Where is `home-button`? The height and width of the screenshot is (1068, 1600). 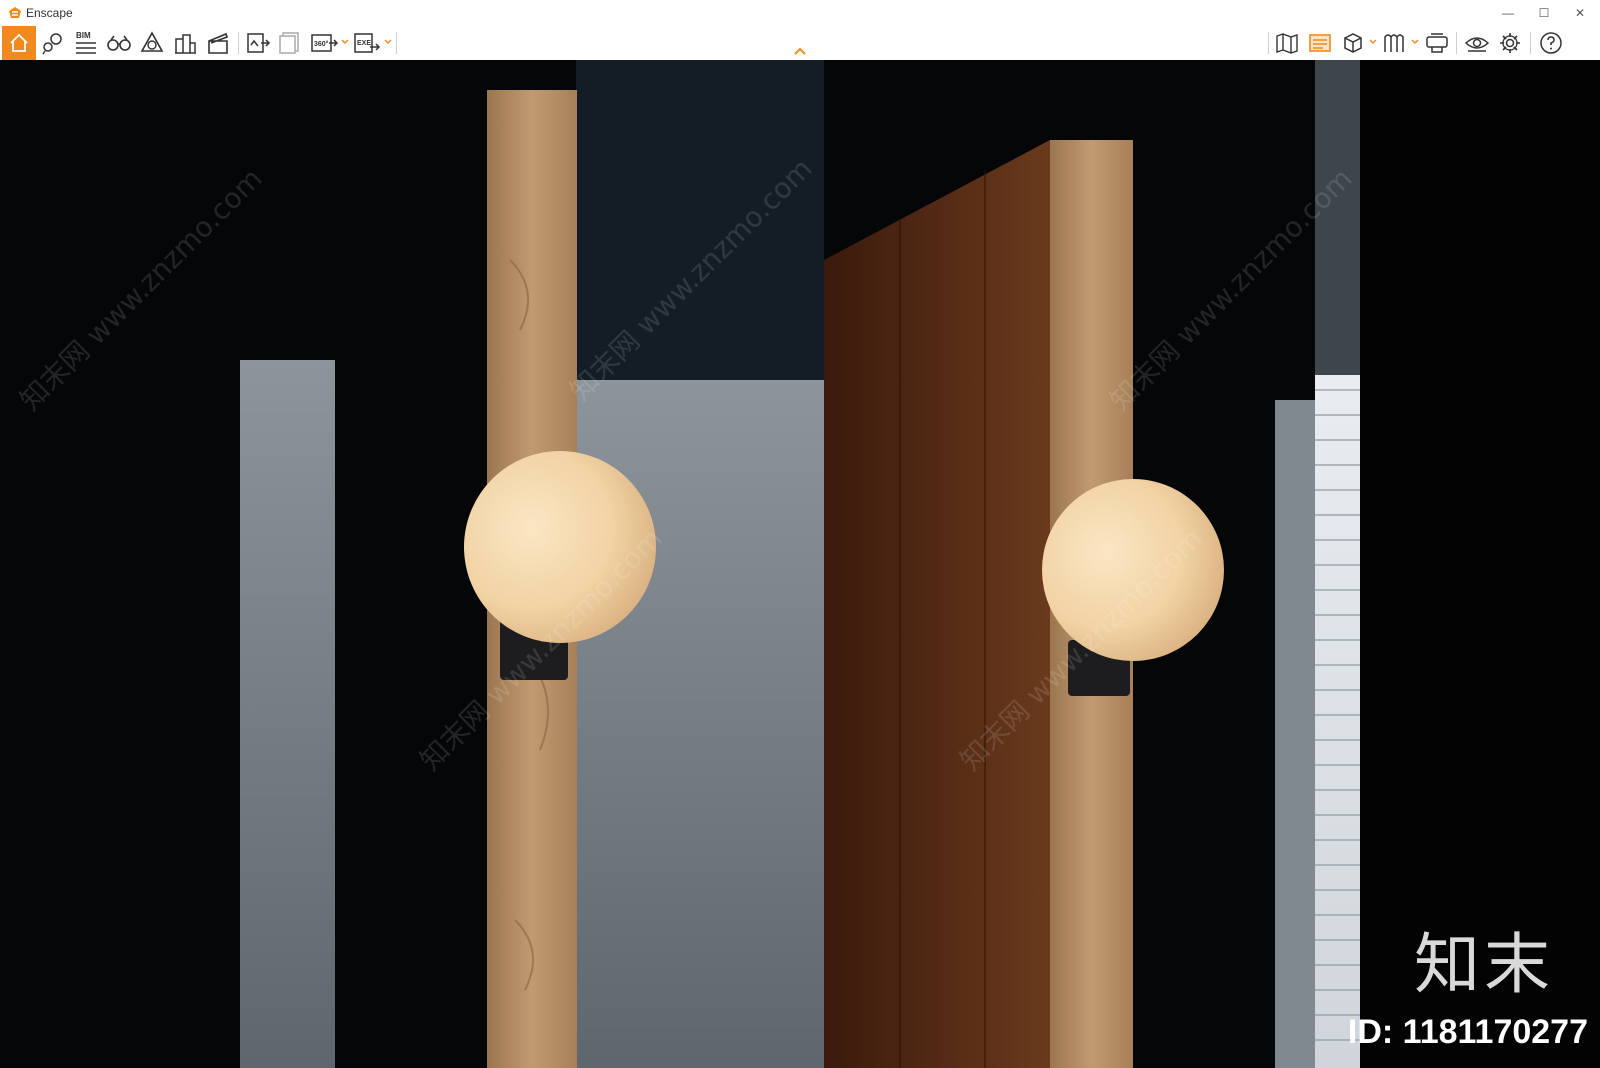 home-button is located at coordinates (19, 43).